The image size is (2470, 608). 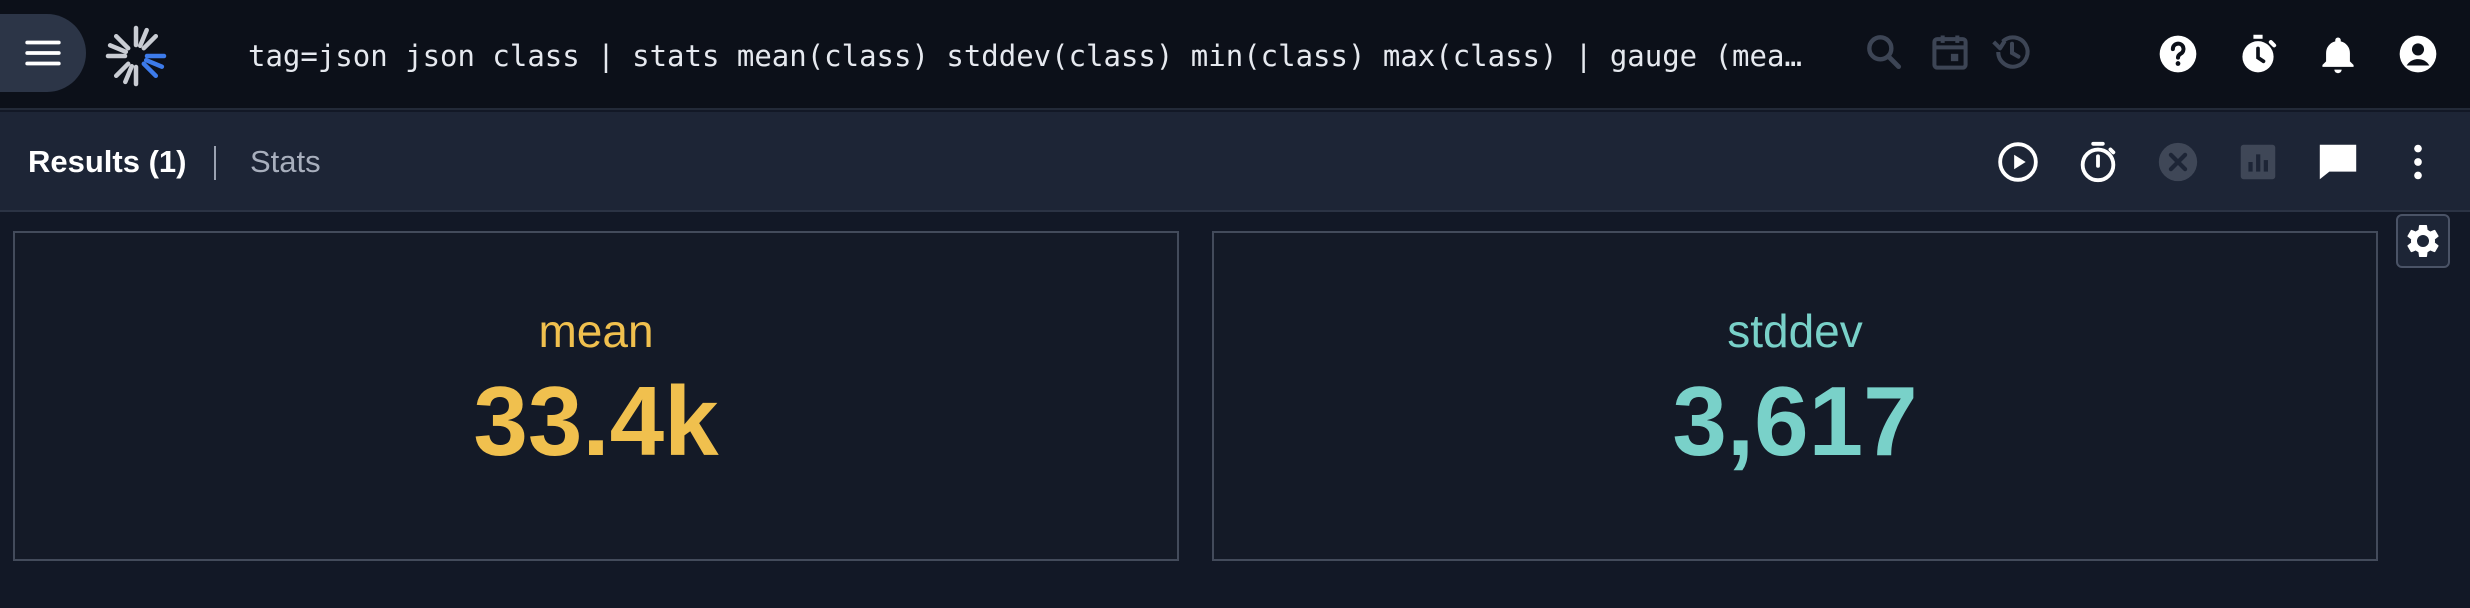 I want to click on stddev-label: stddev, so click(x=1795, y=331).